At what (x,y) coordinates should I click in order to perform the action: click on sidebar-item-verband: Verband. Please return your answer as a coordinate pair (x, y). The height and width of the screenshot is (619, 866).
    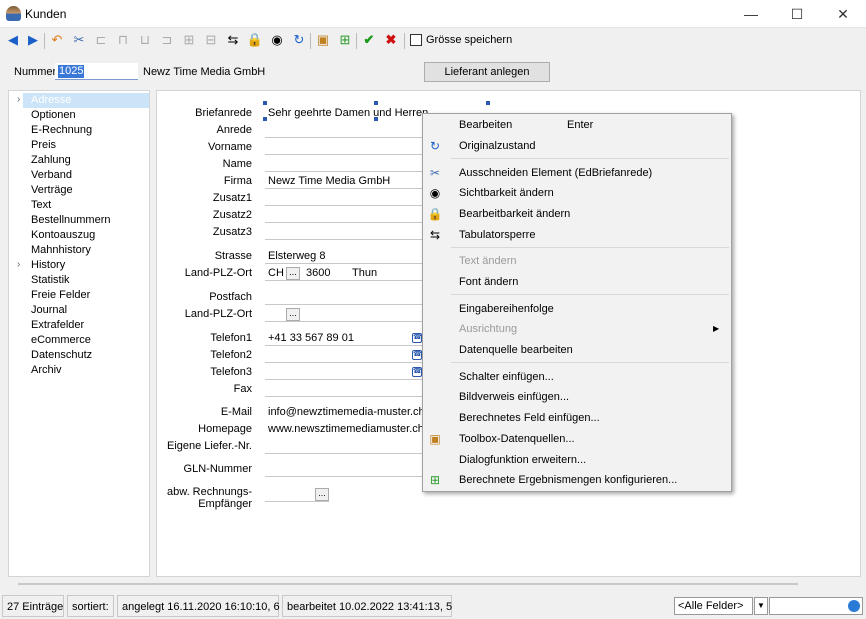
    Looking at the image, I should click on (51, 175).